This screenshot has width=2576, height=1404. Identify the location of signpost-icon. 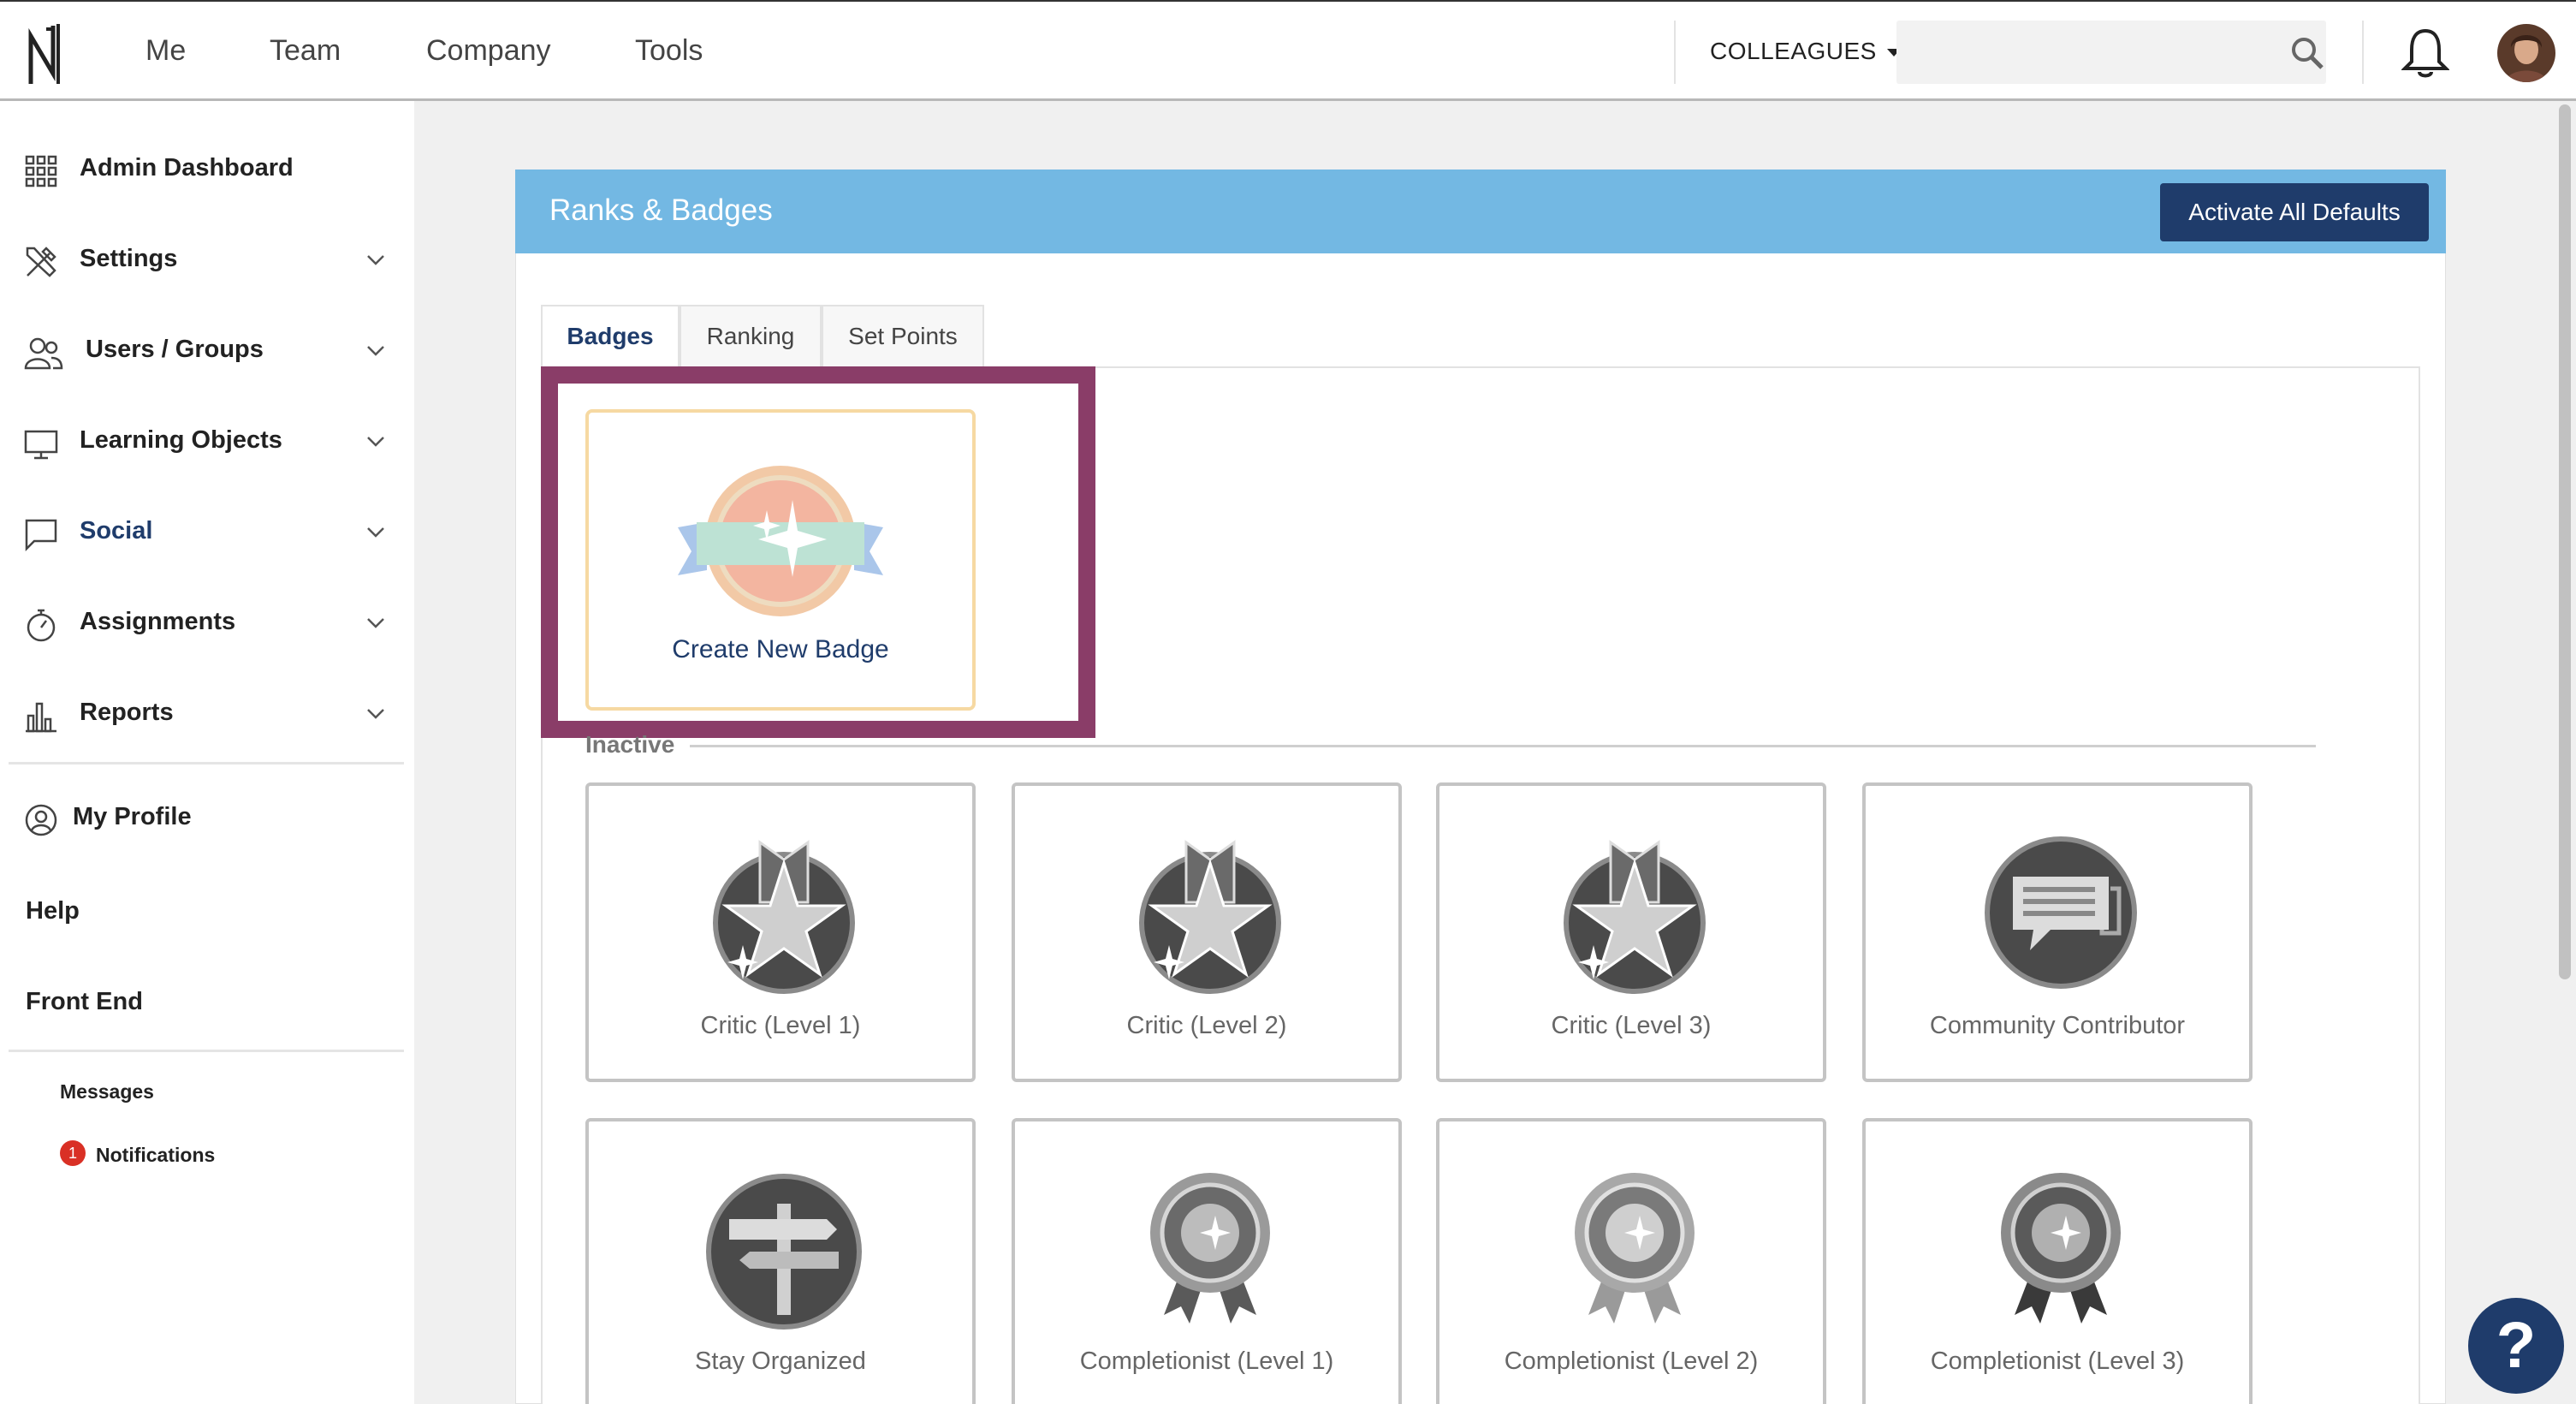
(784, 1252).